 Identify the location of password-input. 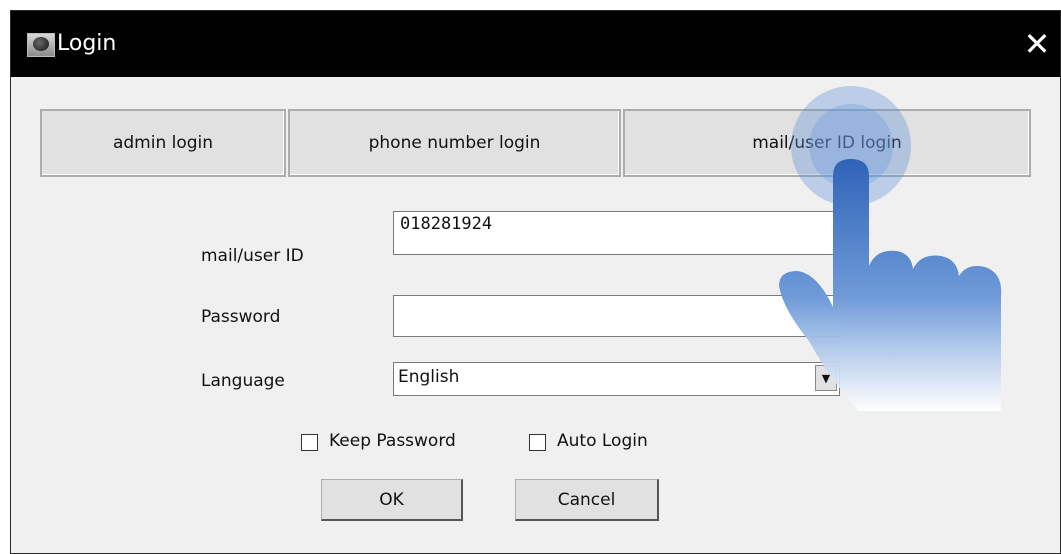
(618, 316).